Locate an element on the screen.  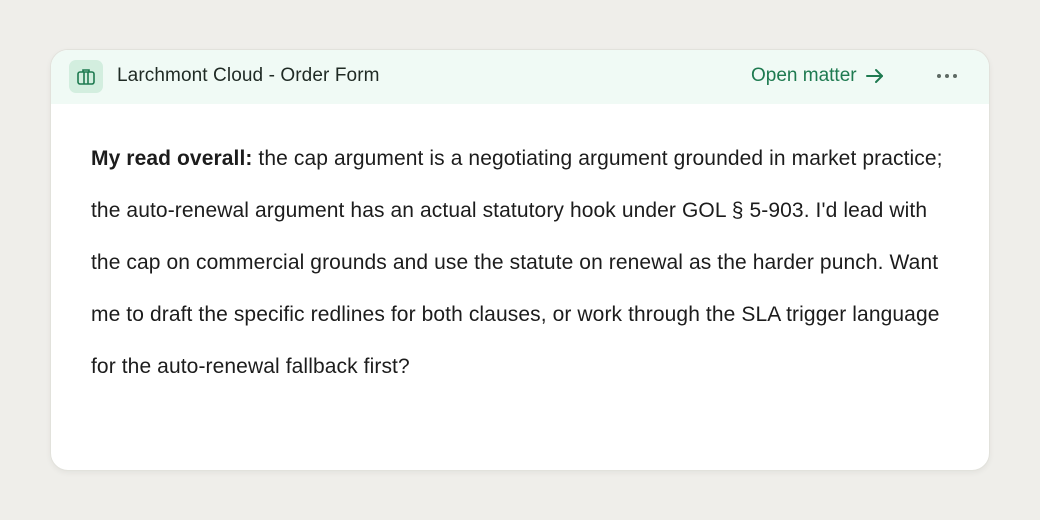
more-options-button is located at coordinates (947, 76).